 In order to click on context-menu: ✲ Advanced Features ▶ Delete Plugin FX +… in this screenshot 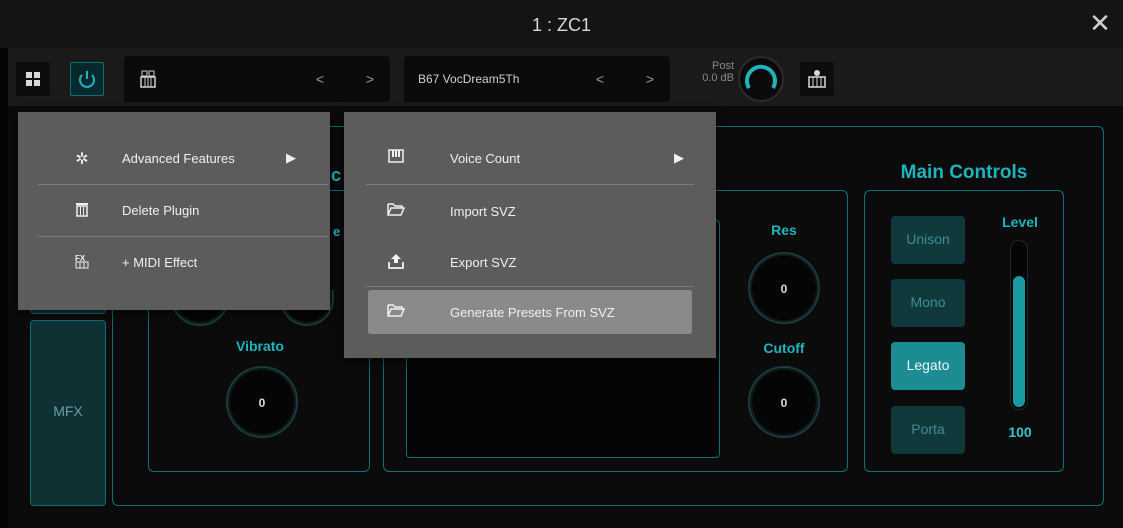, I will do `click(174, 211)`.